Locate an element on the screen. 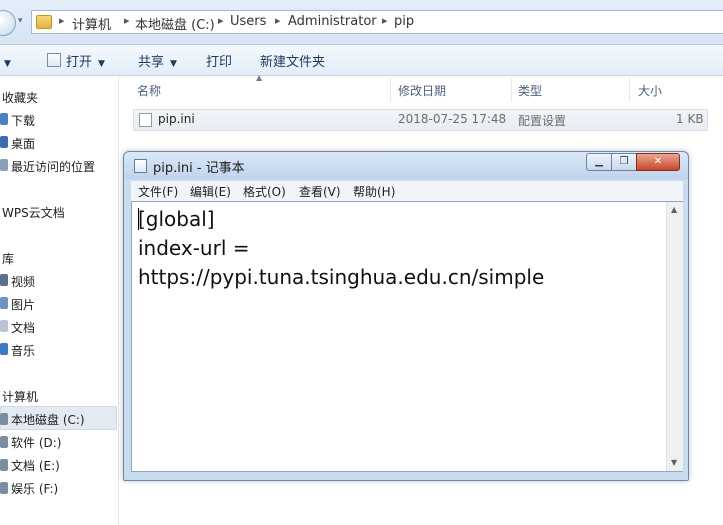 Image resolution: width=723 pixels, height=525 pixels. file-size: 1 KB is located at coordinates (690, 119).